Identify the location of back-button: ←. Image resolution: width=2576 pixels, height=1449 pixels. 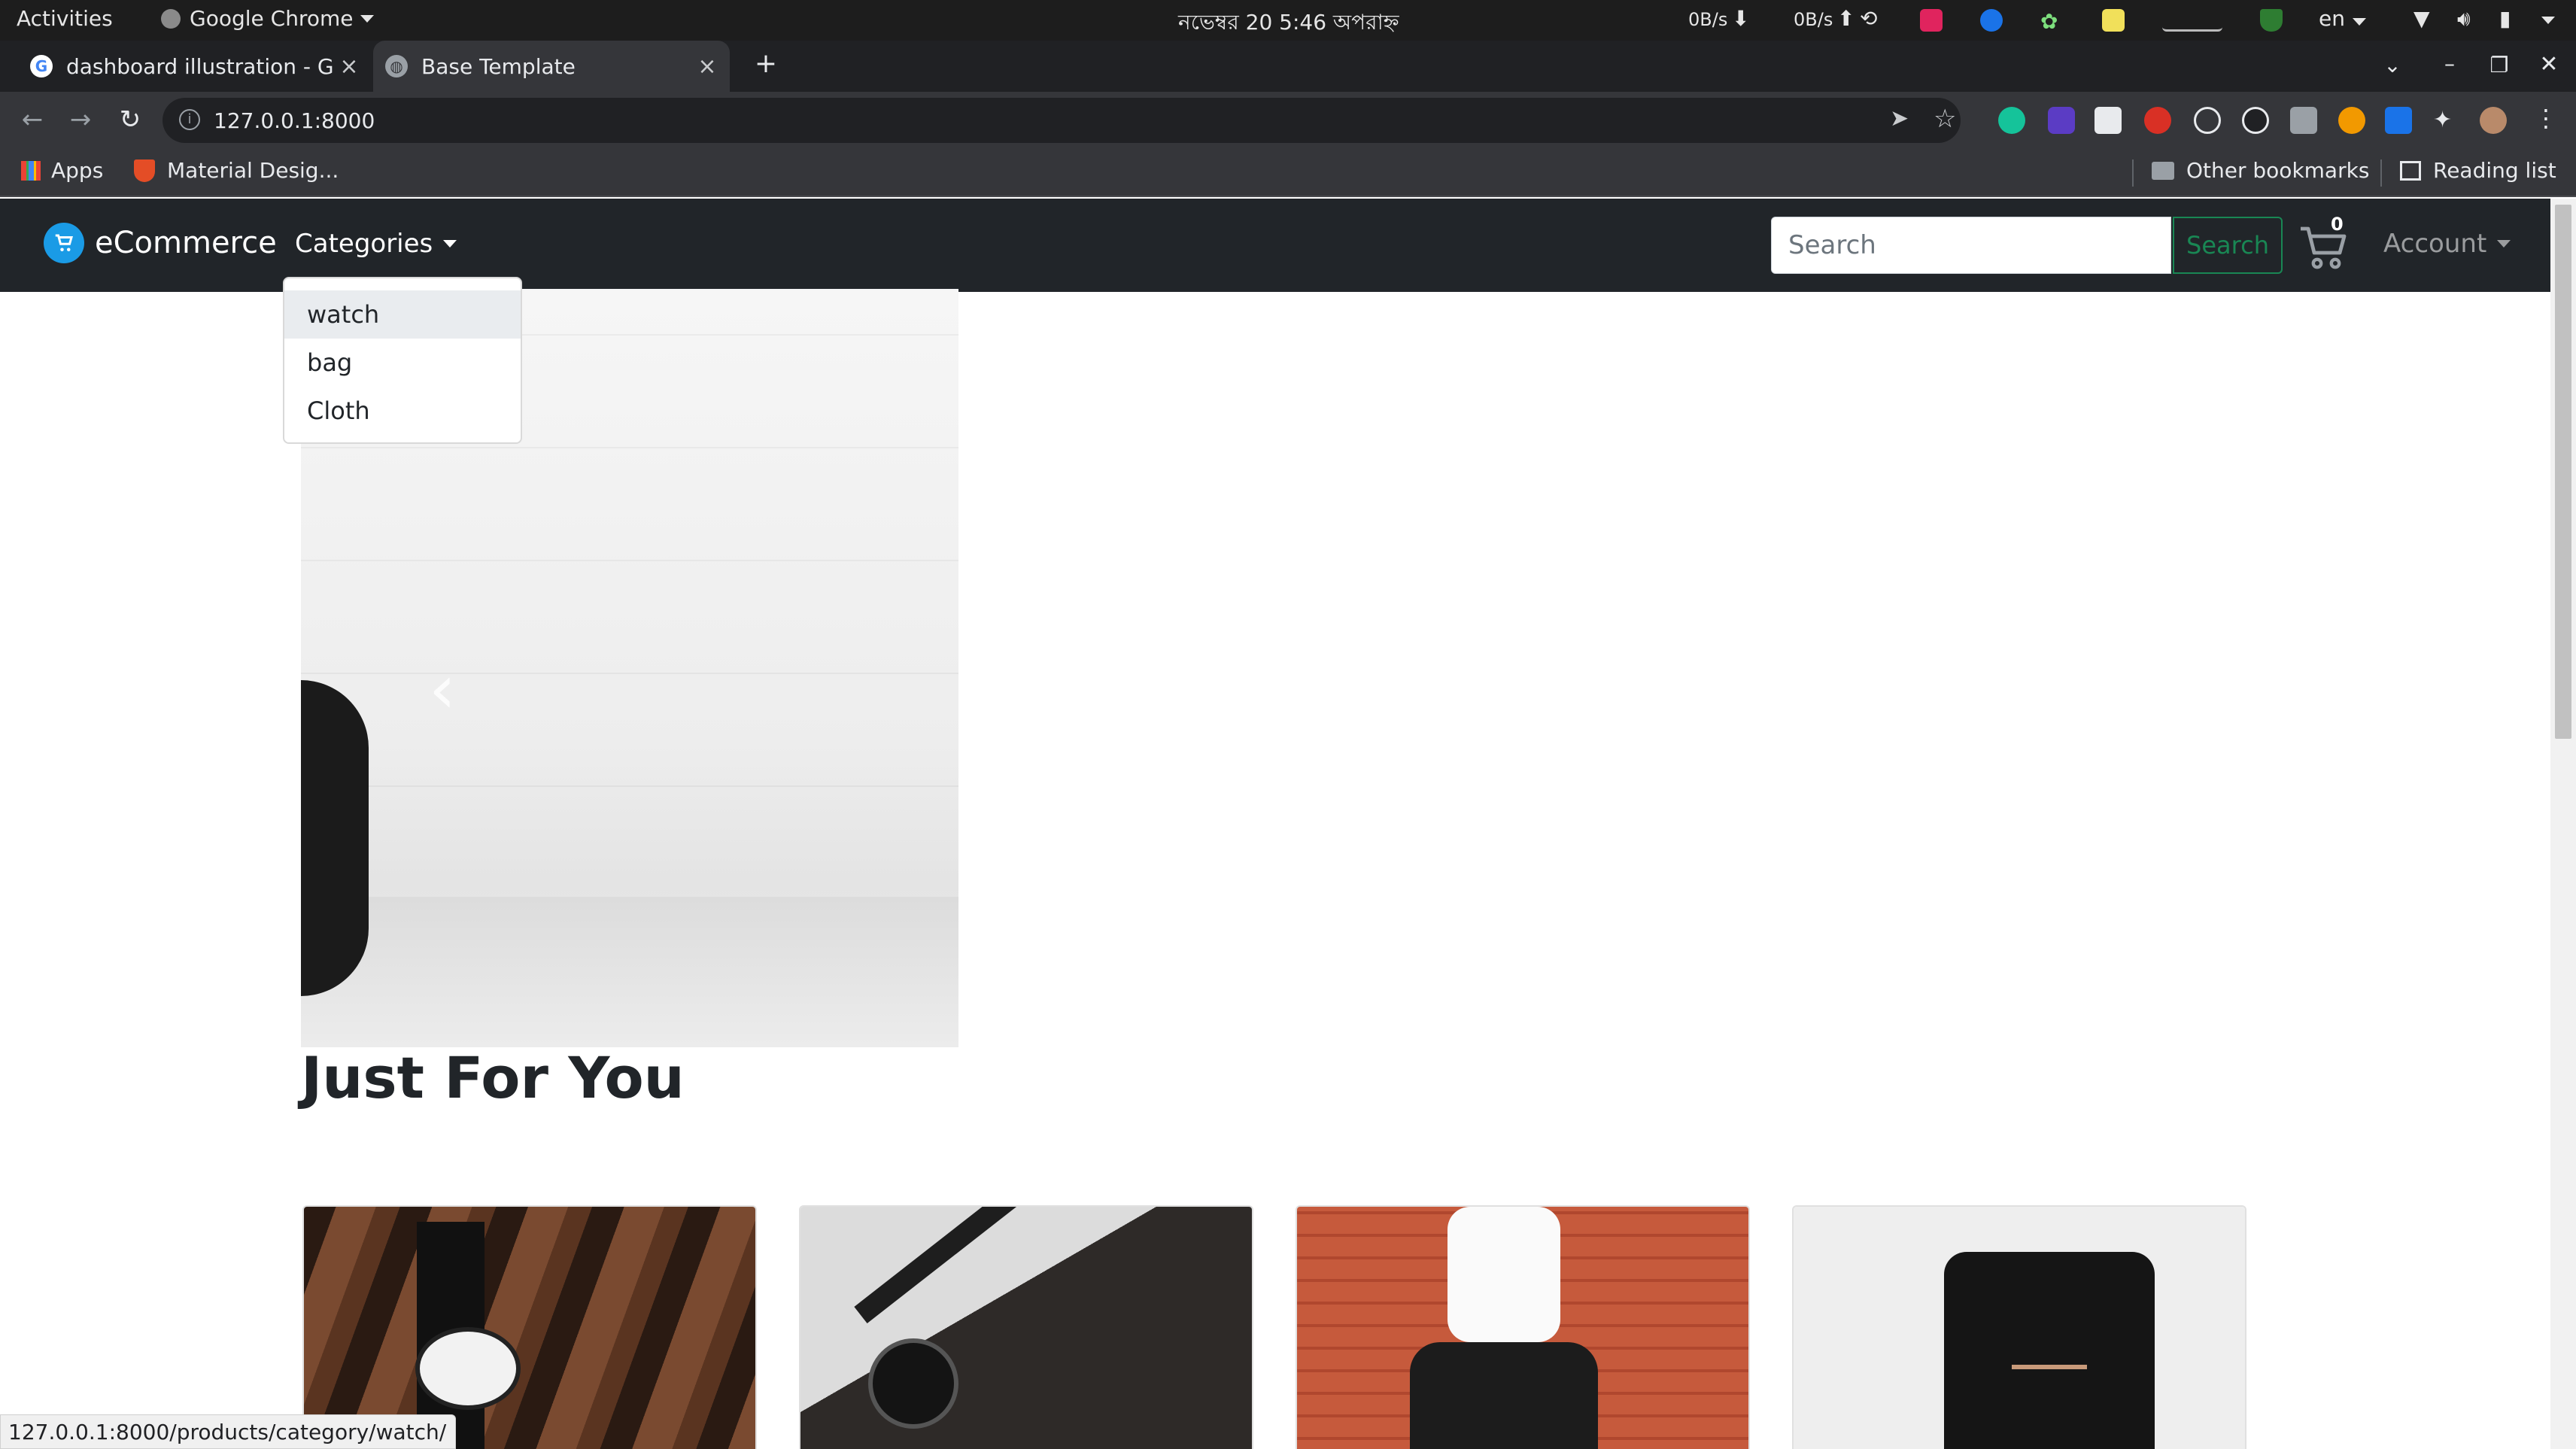
(33, 120).